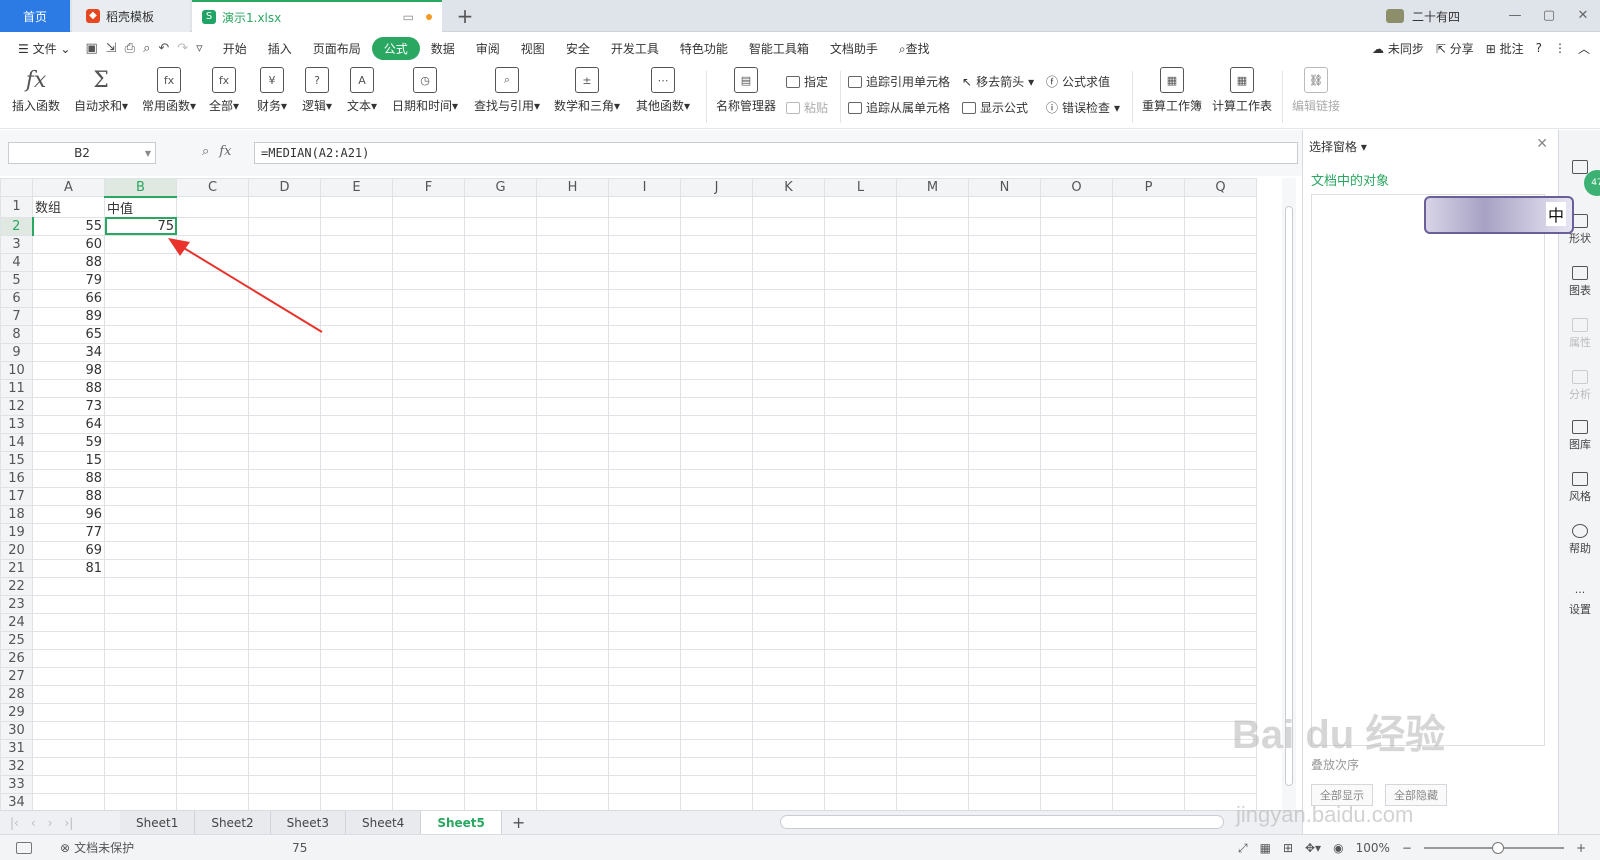 This screenshot has height=860, width=1600. I want to click on cell-L14, so click(860, 442).